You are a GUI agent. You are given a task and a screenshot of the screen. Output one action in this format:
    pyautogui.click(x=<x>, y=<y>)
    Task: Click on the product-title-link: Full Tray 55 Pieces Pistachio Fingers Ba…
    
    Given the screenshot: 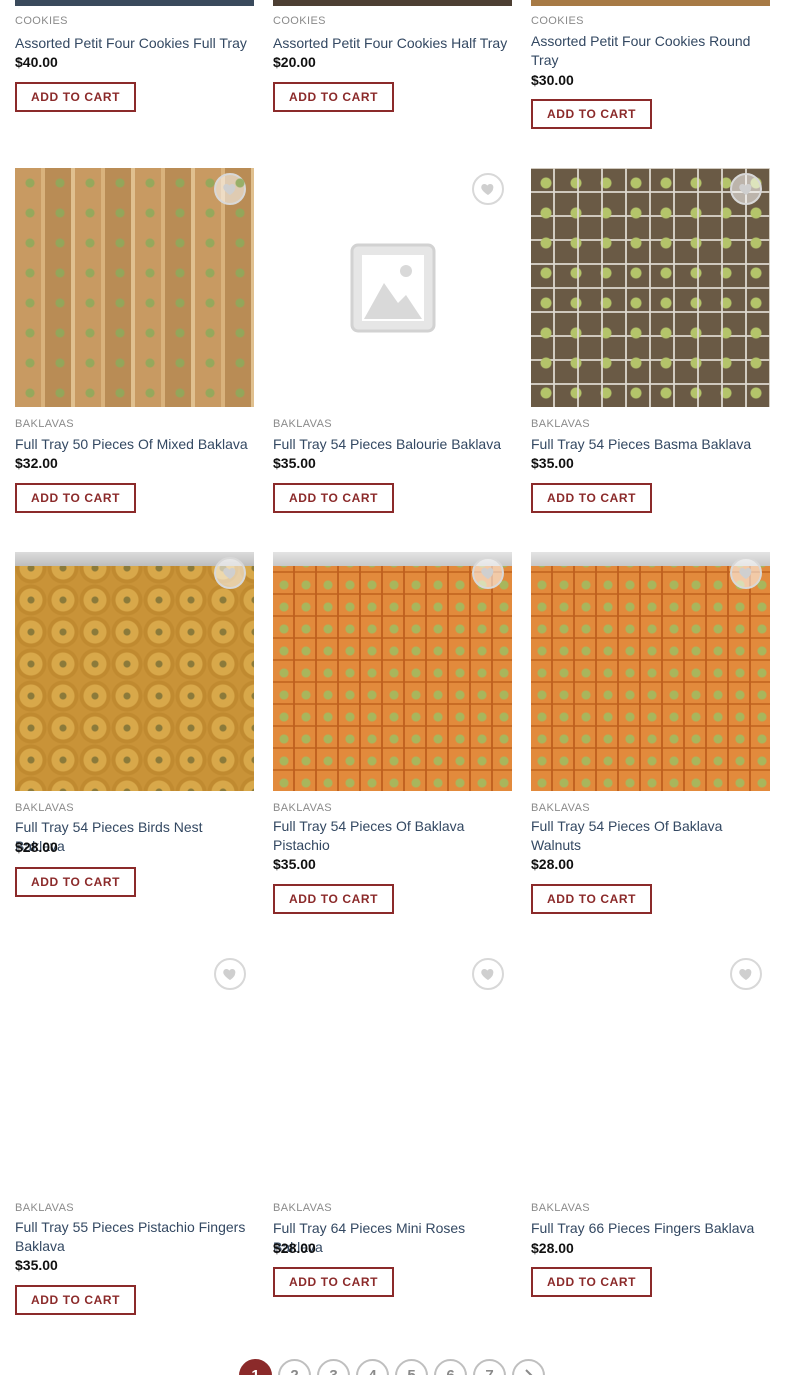 What is the action you would take?
    pyautogui.click(x=134, y=1237)
    